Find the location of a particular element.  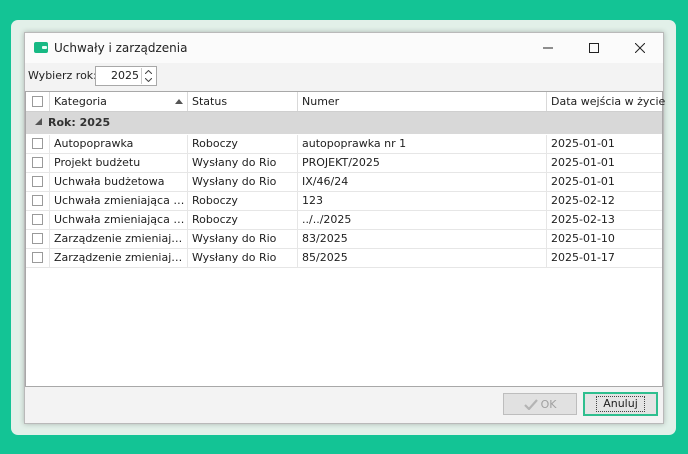

title-bar: Uchwały i zarządzenia is located at coordinates (344, 48).